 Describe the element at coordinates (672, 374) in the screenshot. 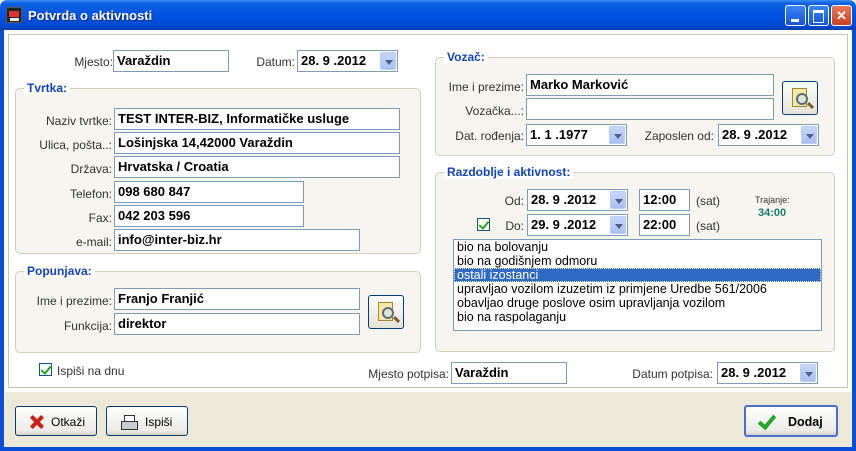

I see `datum-potpisa-label: Datum potpisa:` at that location.